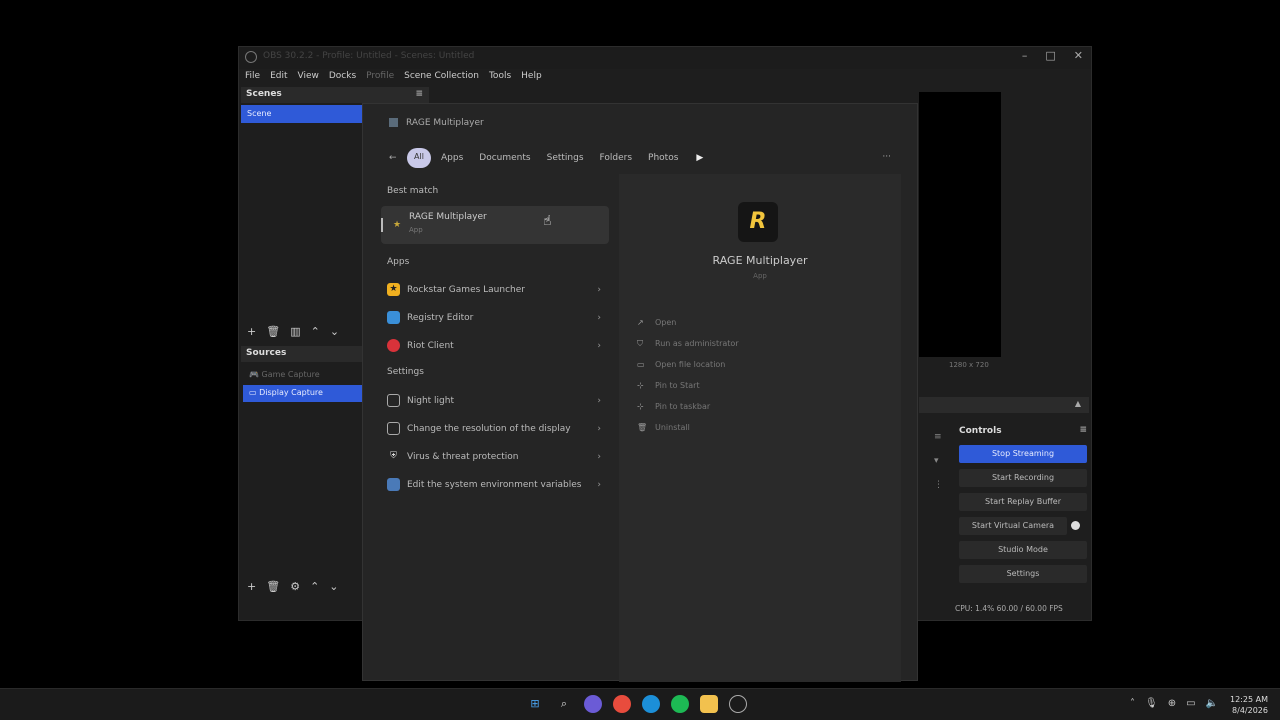 This screenshot has width=1280, height=720. I want to click on edge-icon, so click(651, 704).